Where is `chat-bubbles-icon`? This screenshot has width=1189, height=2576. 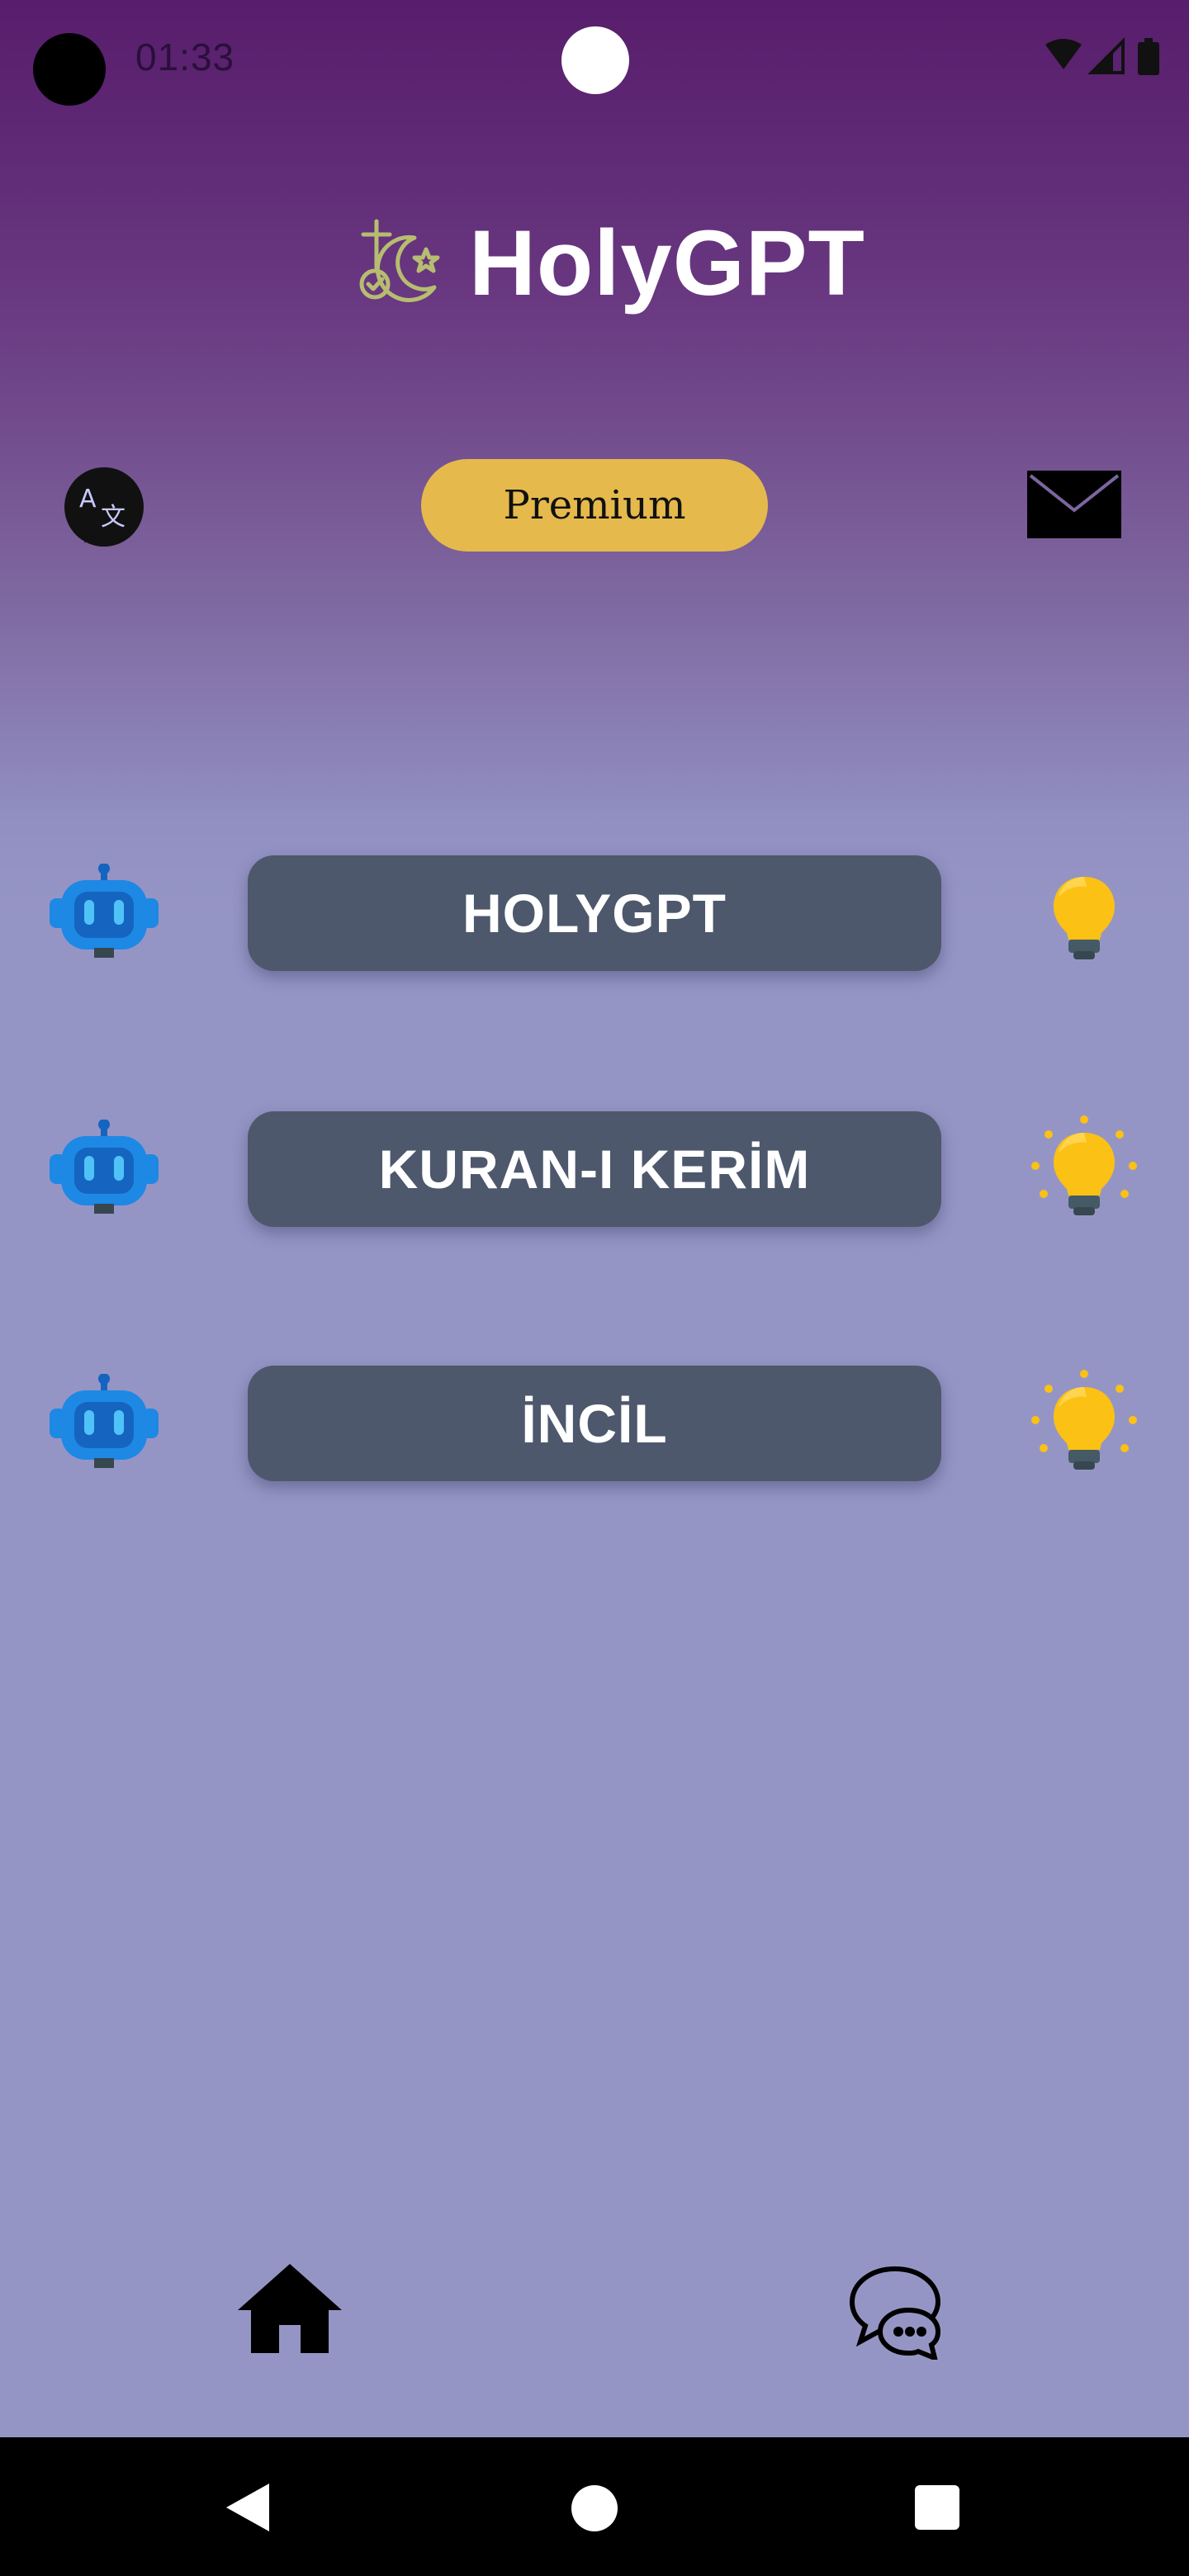
chat-bubbles-icon is located at coordinates (899, 2311).